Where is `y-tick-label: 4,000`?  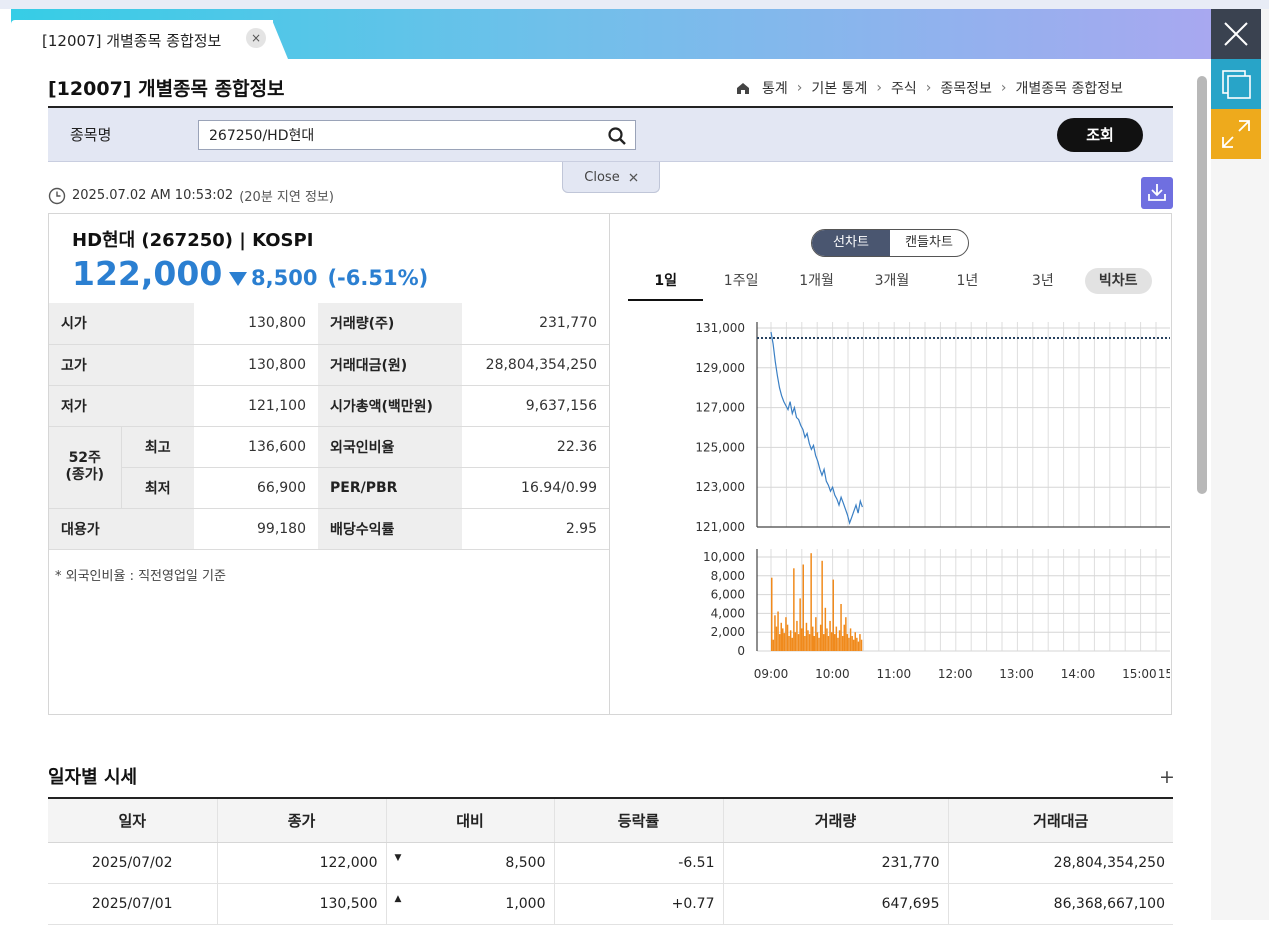
y-tick-label: 4,000 is located at coordinates (728, 613).